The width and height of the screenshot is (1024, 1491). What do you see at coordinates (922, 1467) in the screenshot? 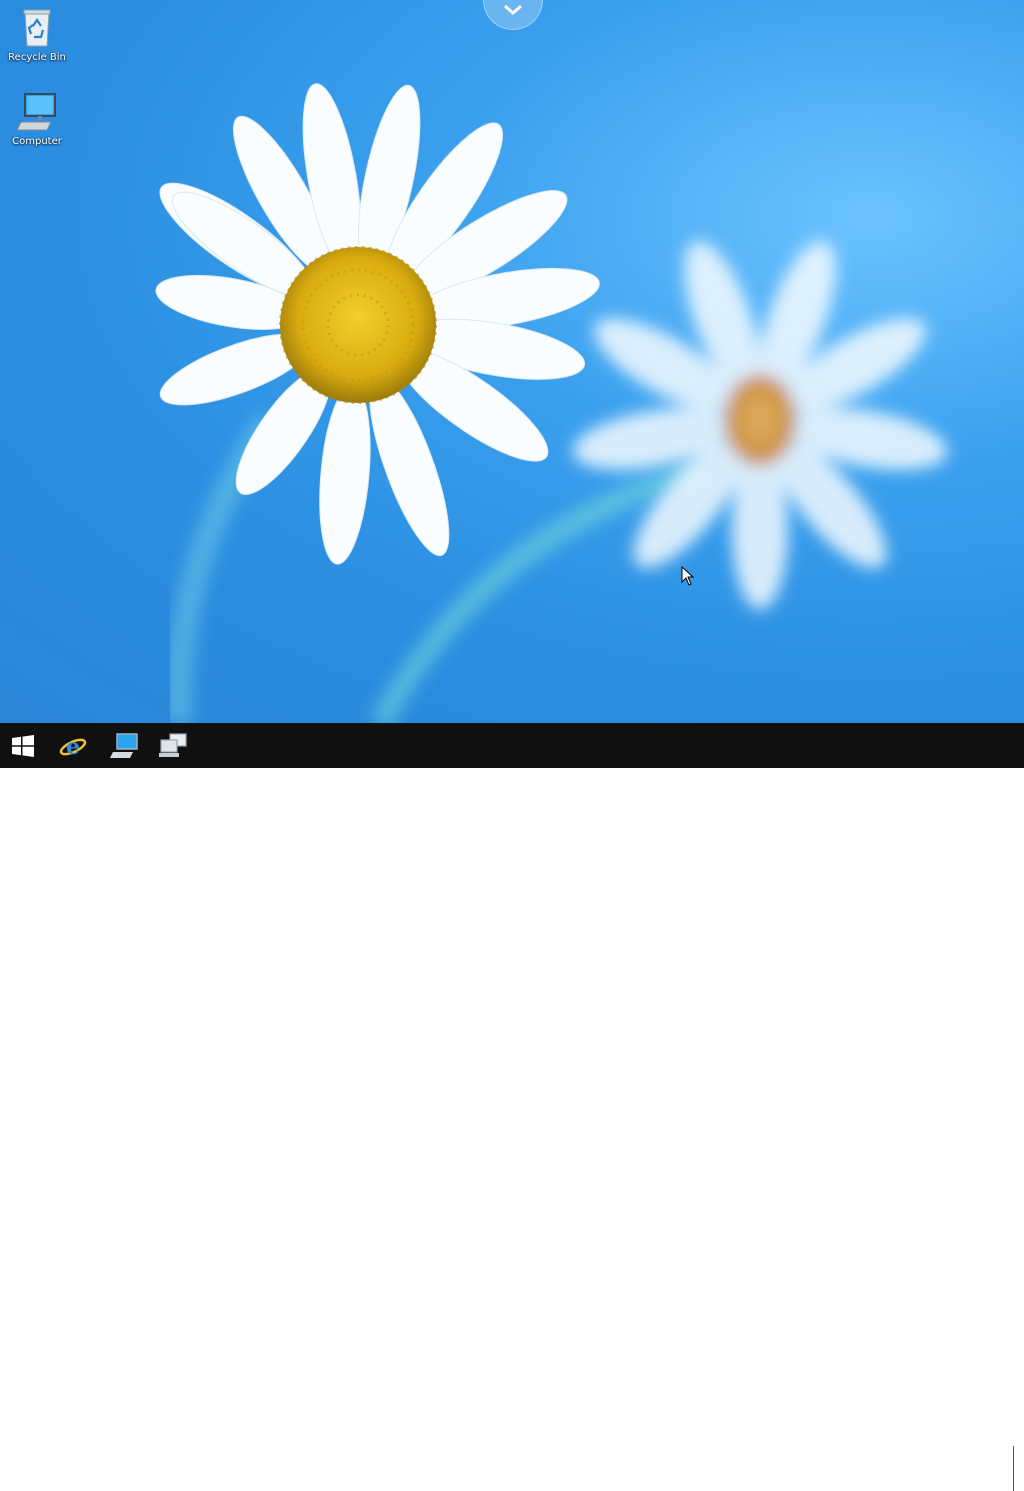
I see `battery-icon` at bounding box center [922, 1467].